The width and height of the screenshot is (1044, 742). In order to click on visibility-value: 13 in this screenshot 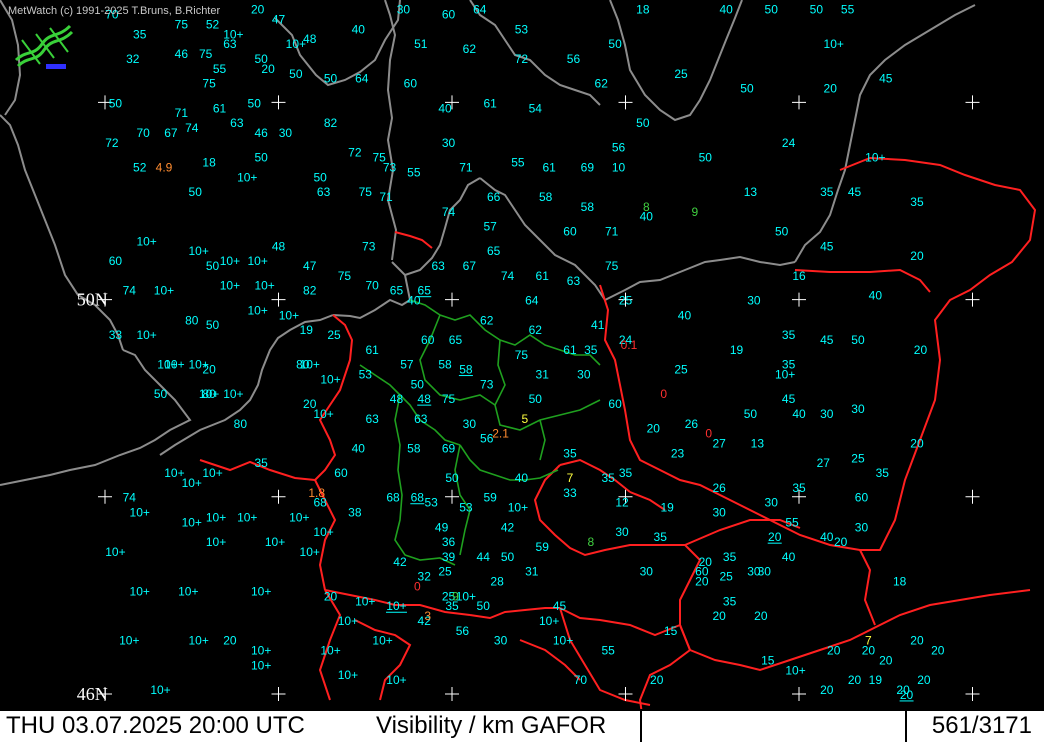, I will do `click(758, 444)`.